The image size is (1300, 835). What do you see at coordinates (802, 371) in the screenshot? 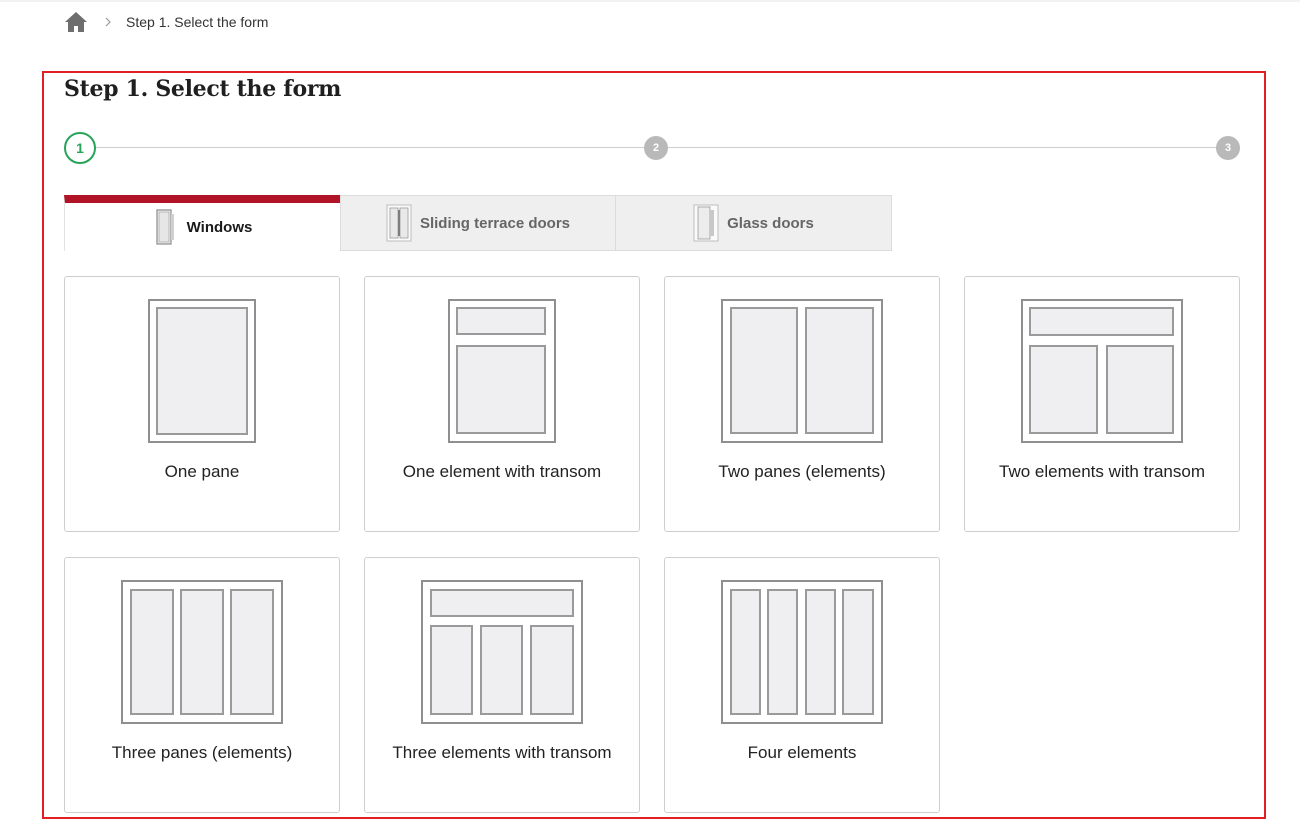
I see `two-panes-icon` at bounding box center [802, 371].